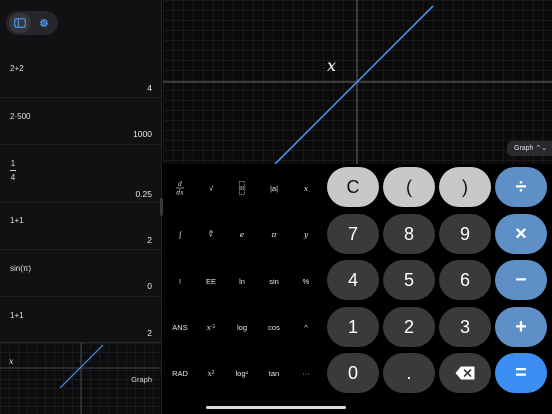 Image resolution: width=552 pixels, height=414 pixels. I want to click on square-key: x2, so click(211, 373).